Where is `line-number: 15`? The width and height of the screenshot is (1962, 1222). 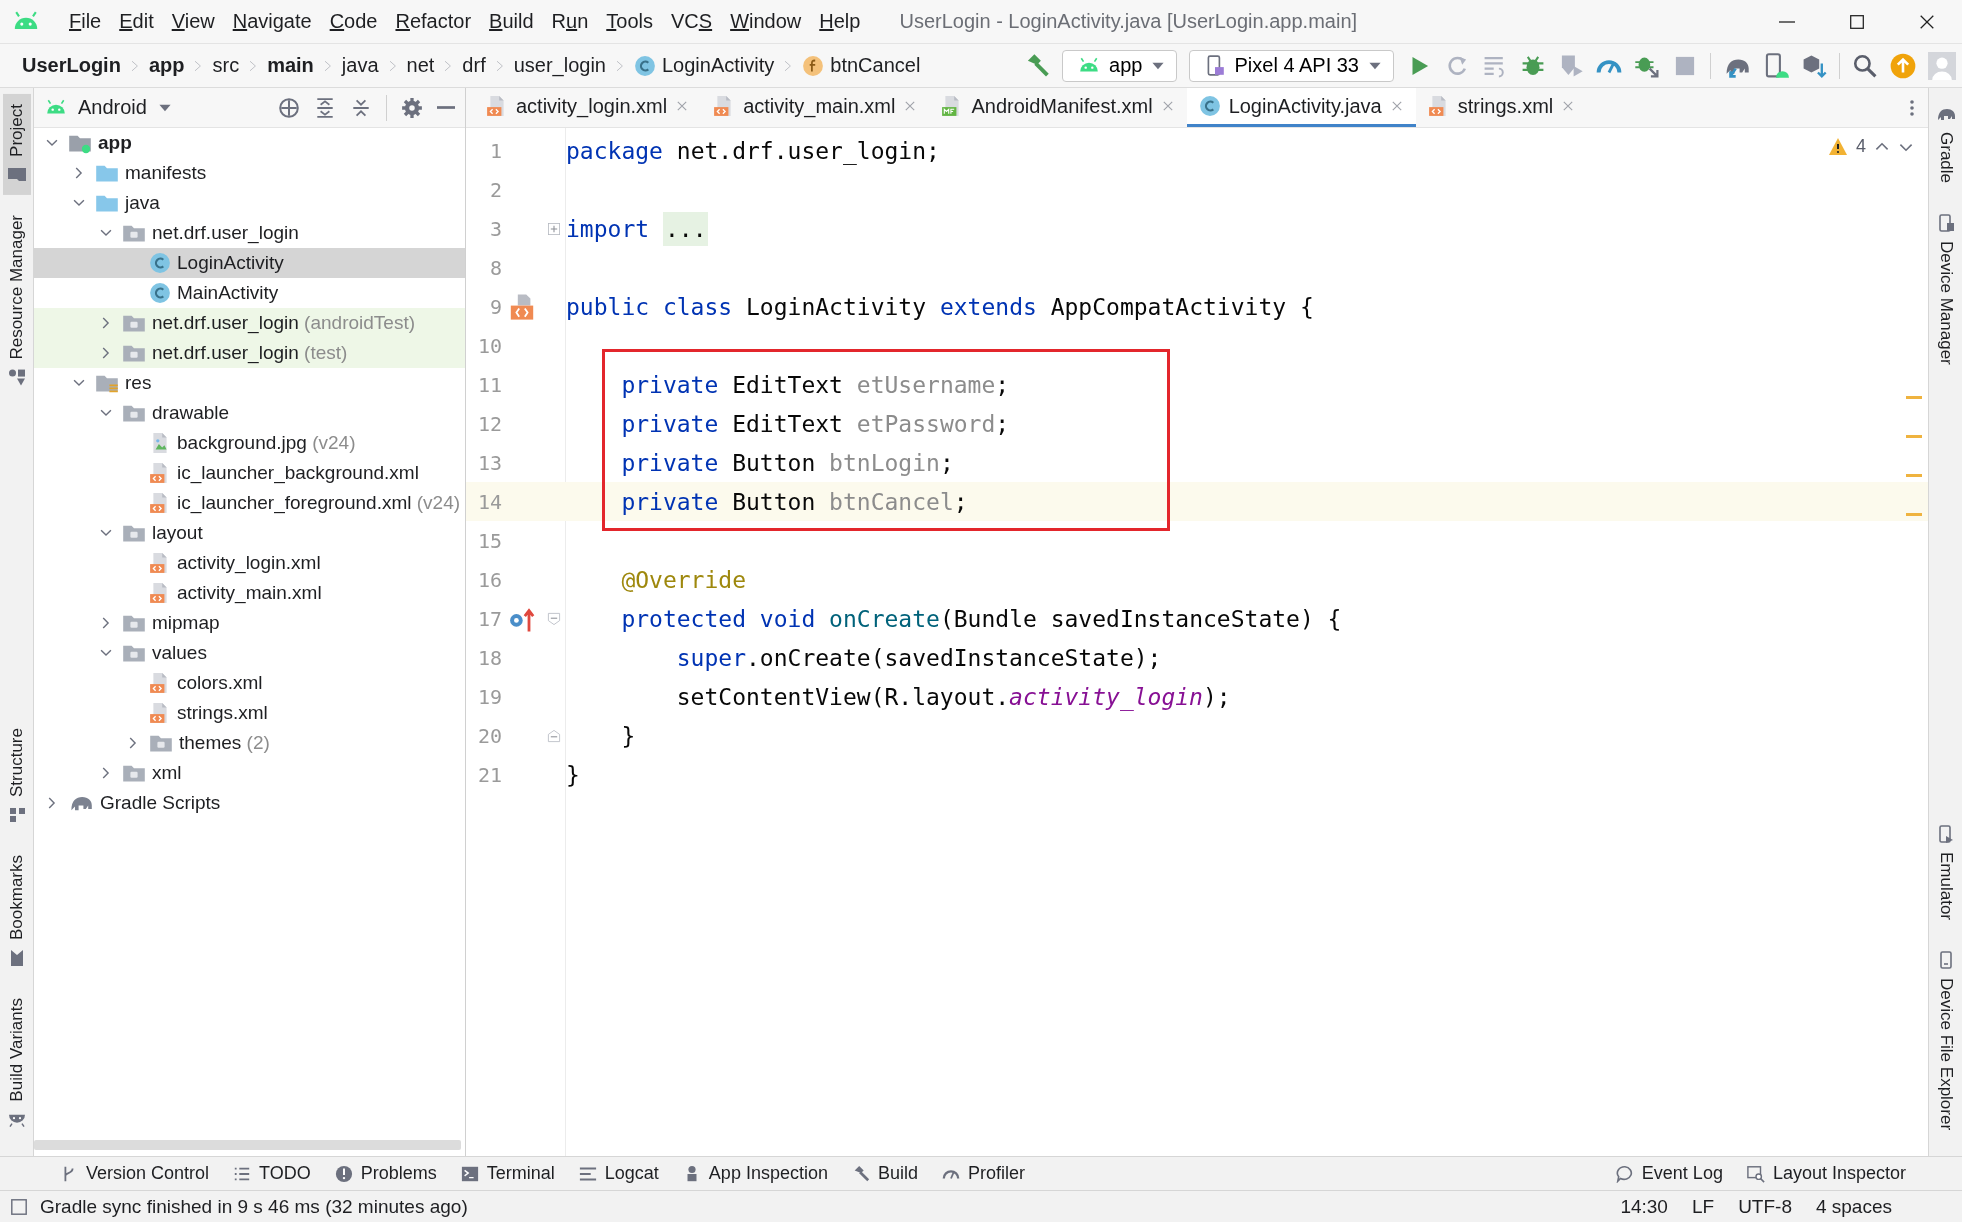
line-number: 15 is located at coordinates (489, 540).